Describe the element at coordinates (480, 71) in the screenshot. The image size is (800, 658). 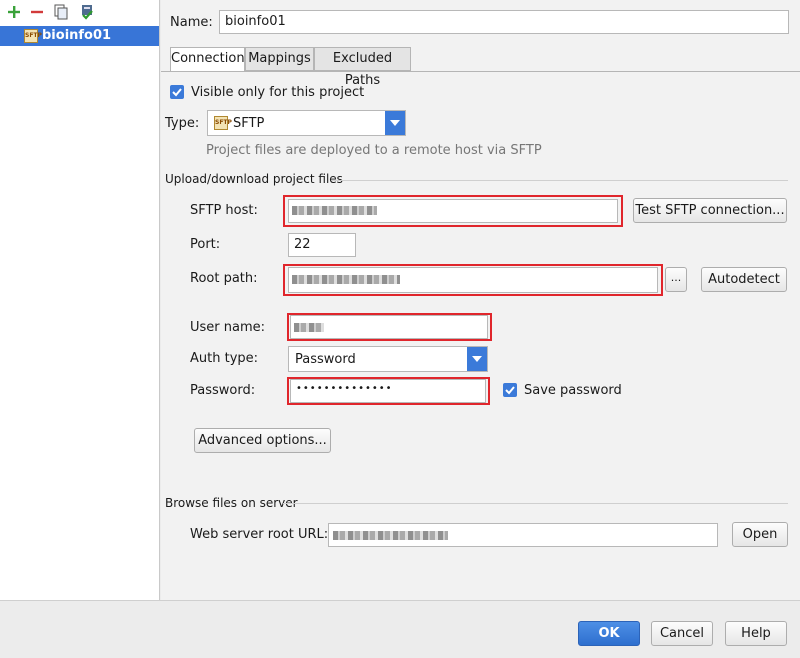
I see `tab-divider` at that location.